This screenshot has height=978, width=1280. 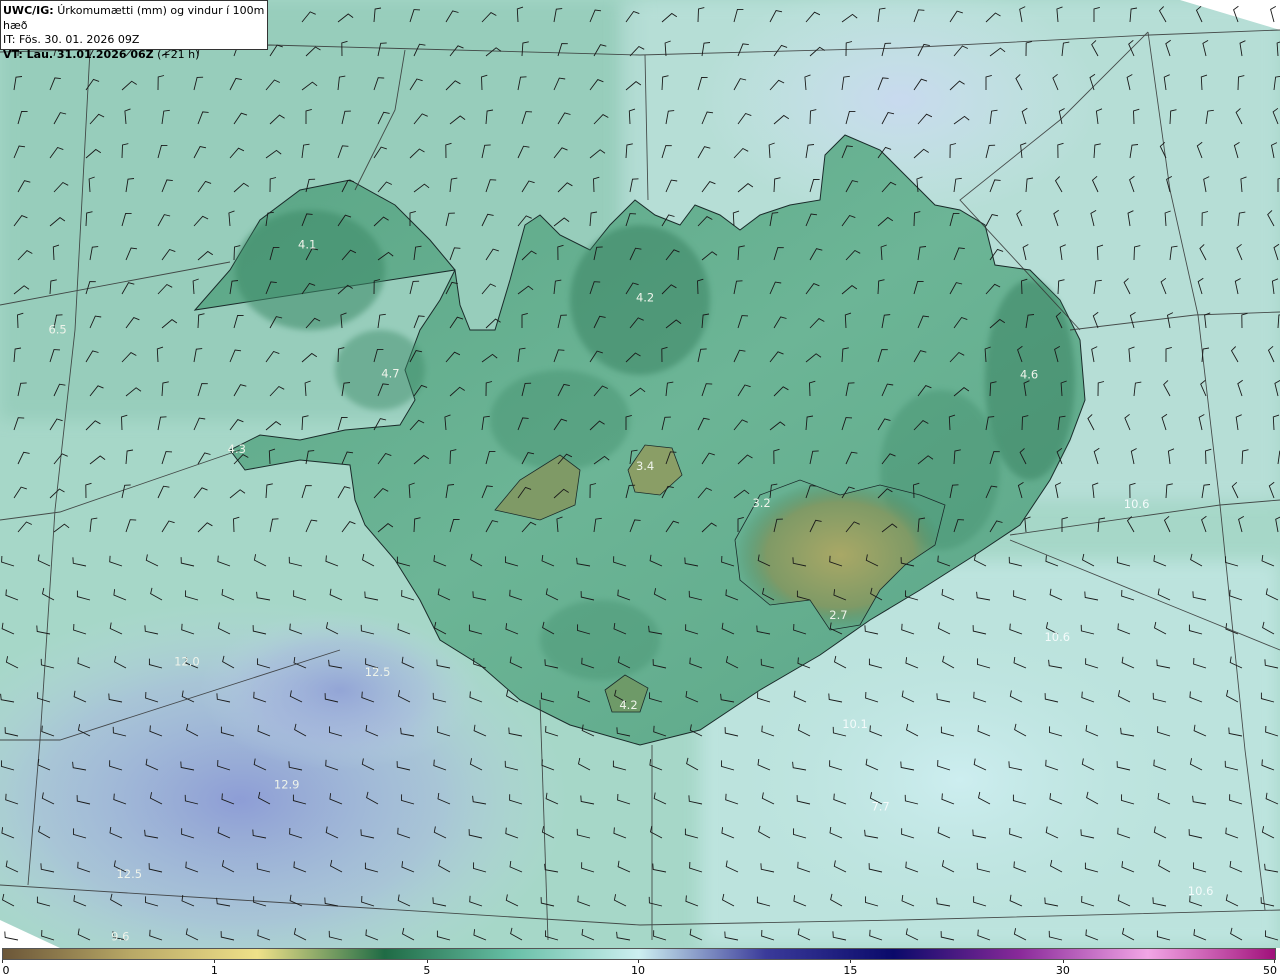 I want to click on precipitation-value-label: 3.4, so click(x=645, y=466).